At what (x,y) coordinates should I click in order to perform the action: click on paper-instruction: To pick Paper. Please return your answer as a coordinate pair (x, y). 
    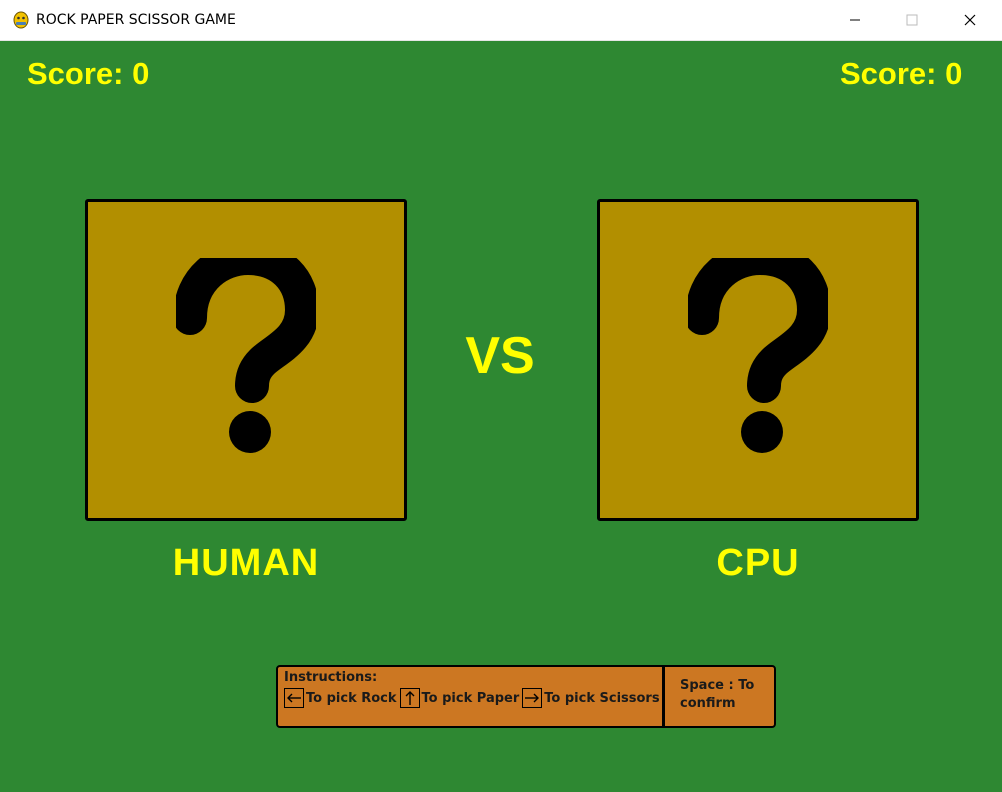
    Looking at the image, I should click on (470, 698).